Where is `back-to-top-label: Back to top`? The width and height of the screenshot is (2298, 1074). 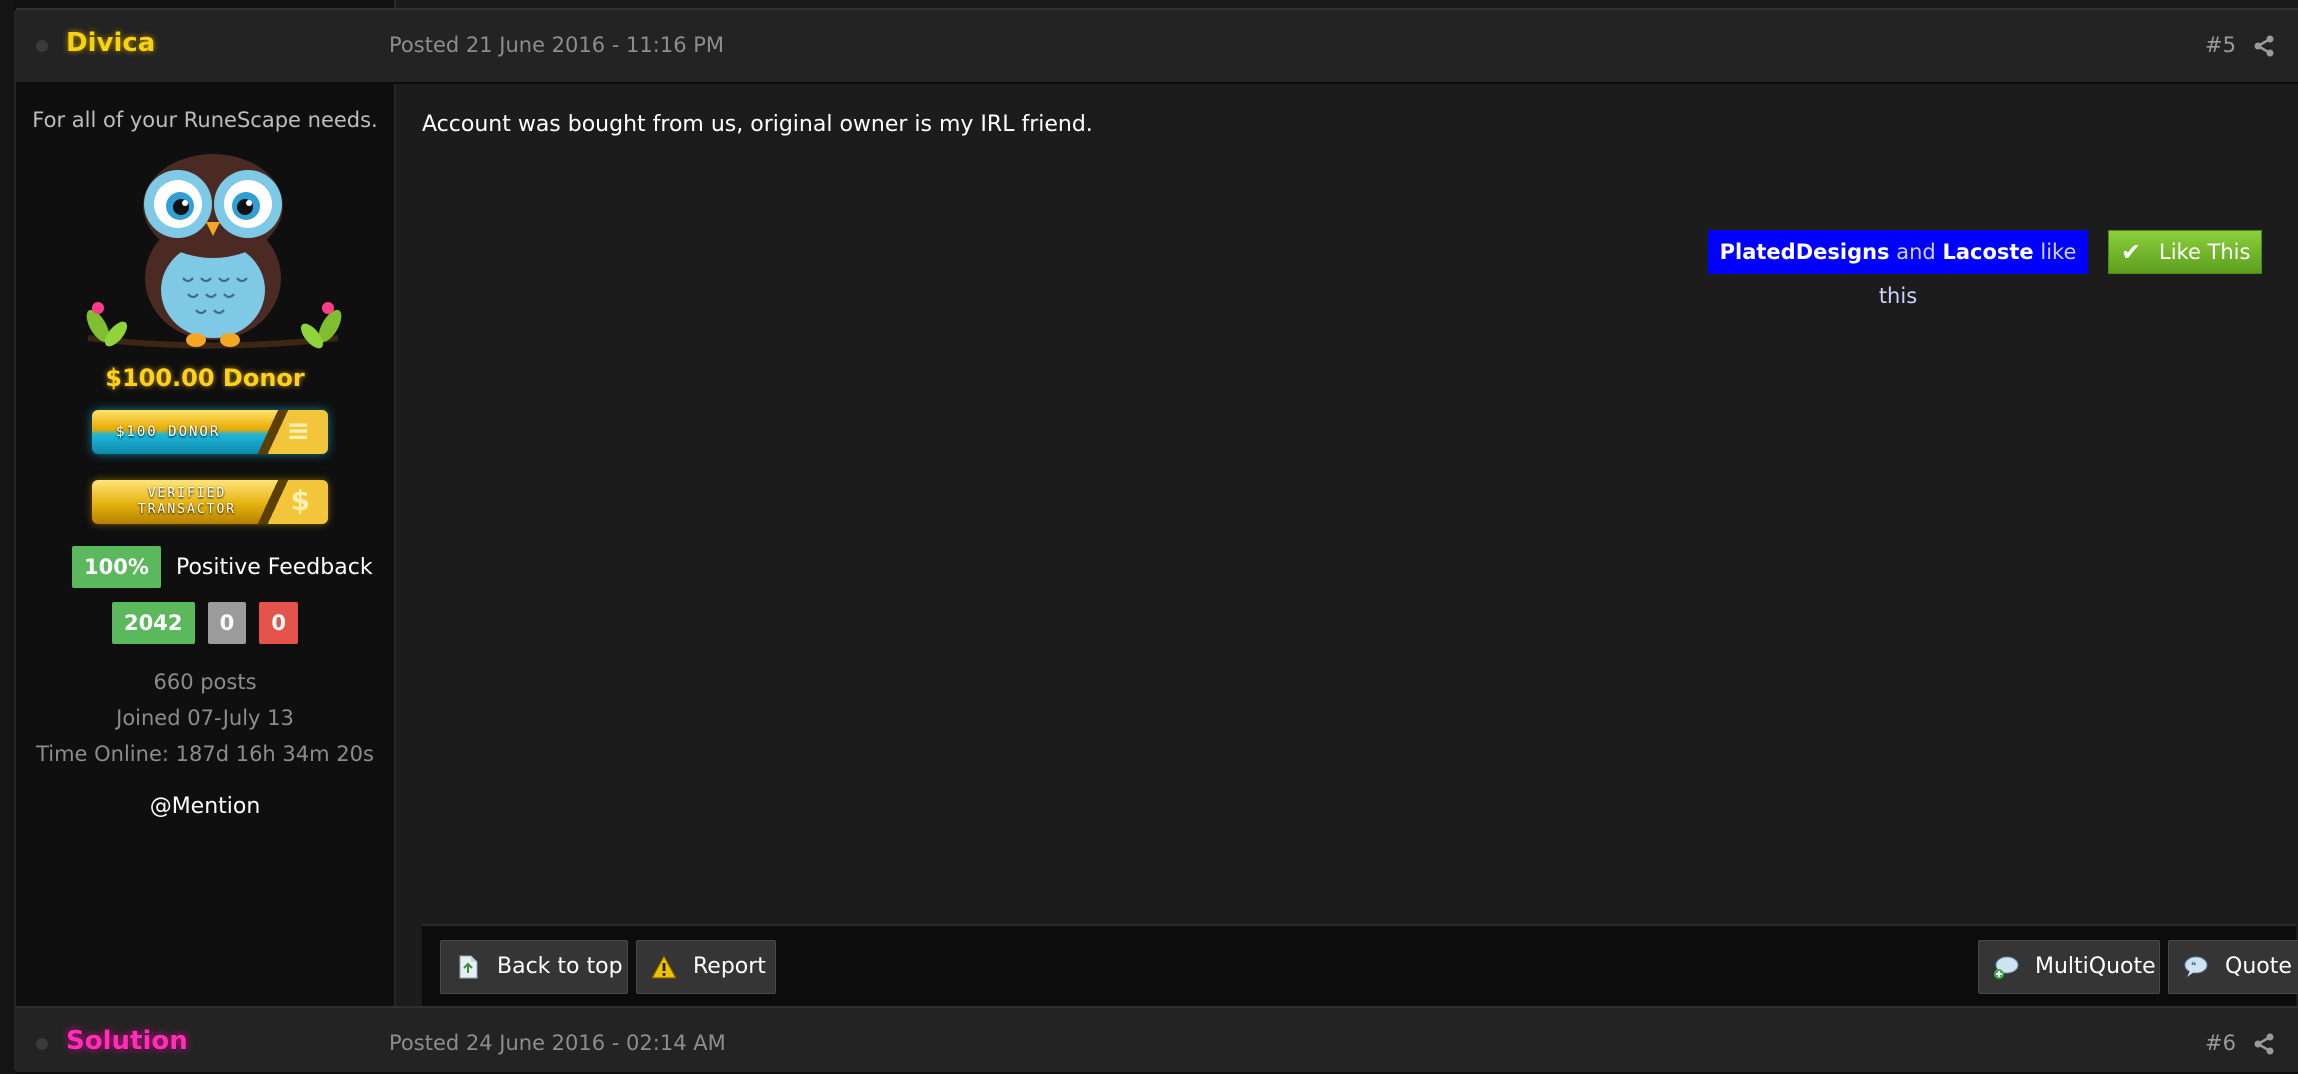
back-to-top-label: Back to top is located at coordinates (560, 966).